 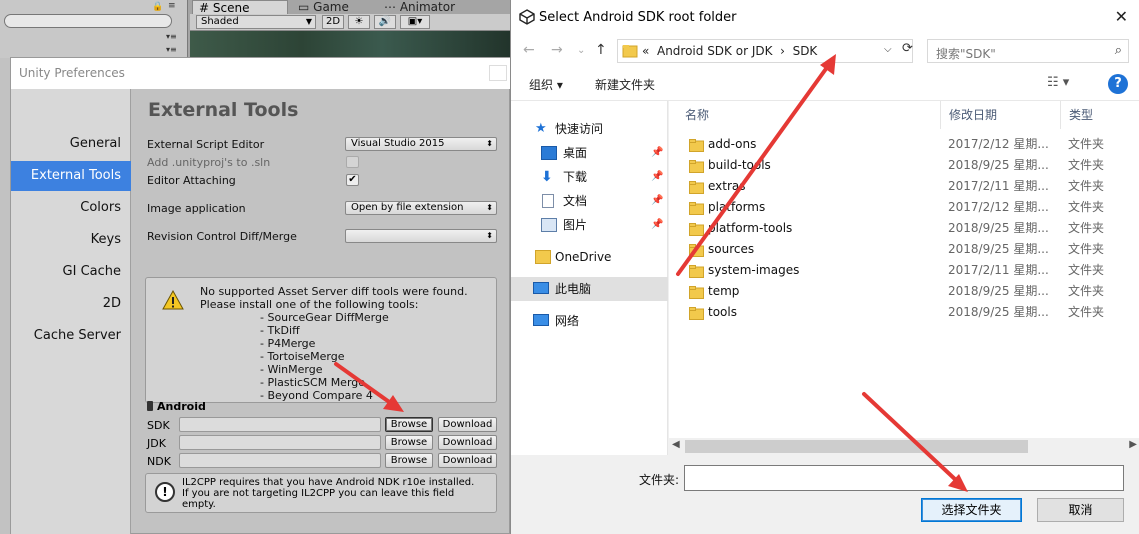 I want to click on list-item: system-images 2017/2/11 星期... 文件夹, so click(x=904, y=270).